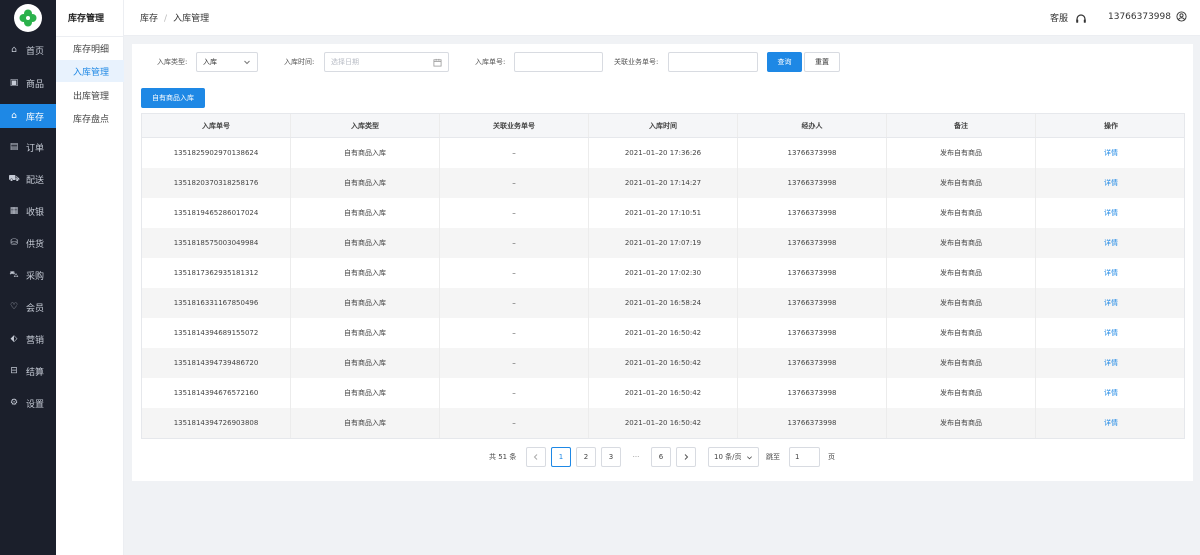 This screenshot has height=555, width=1200. Describe the element at coordinates (90, 71) in the screenshot. I see `submenu-item: 入库管理` at that location.